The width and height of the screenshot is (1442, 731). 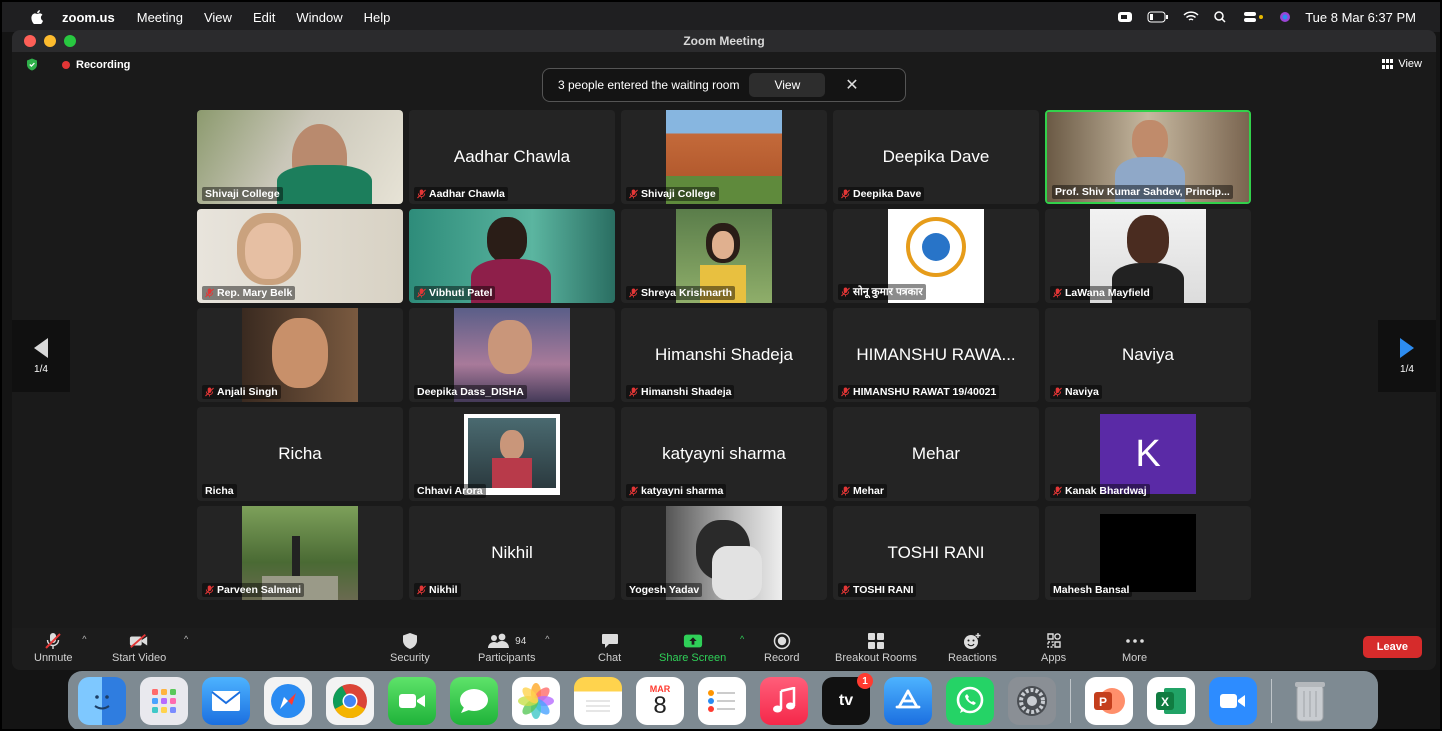 I want to click on participant-name: Yogesh Yadav, so click(x=664, y=590).